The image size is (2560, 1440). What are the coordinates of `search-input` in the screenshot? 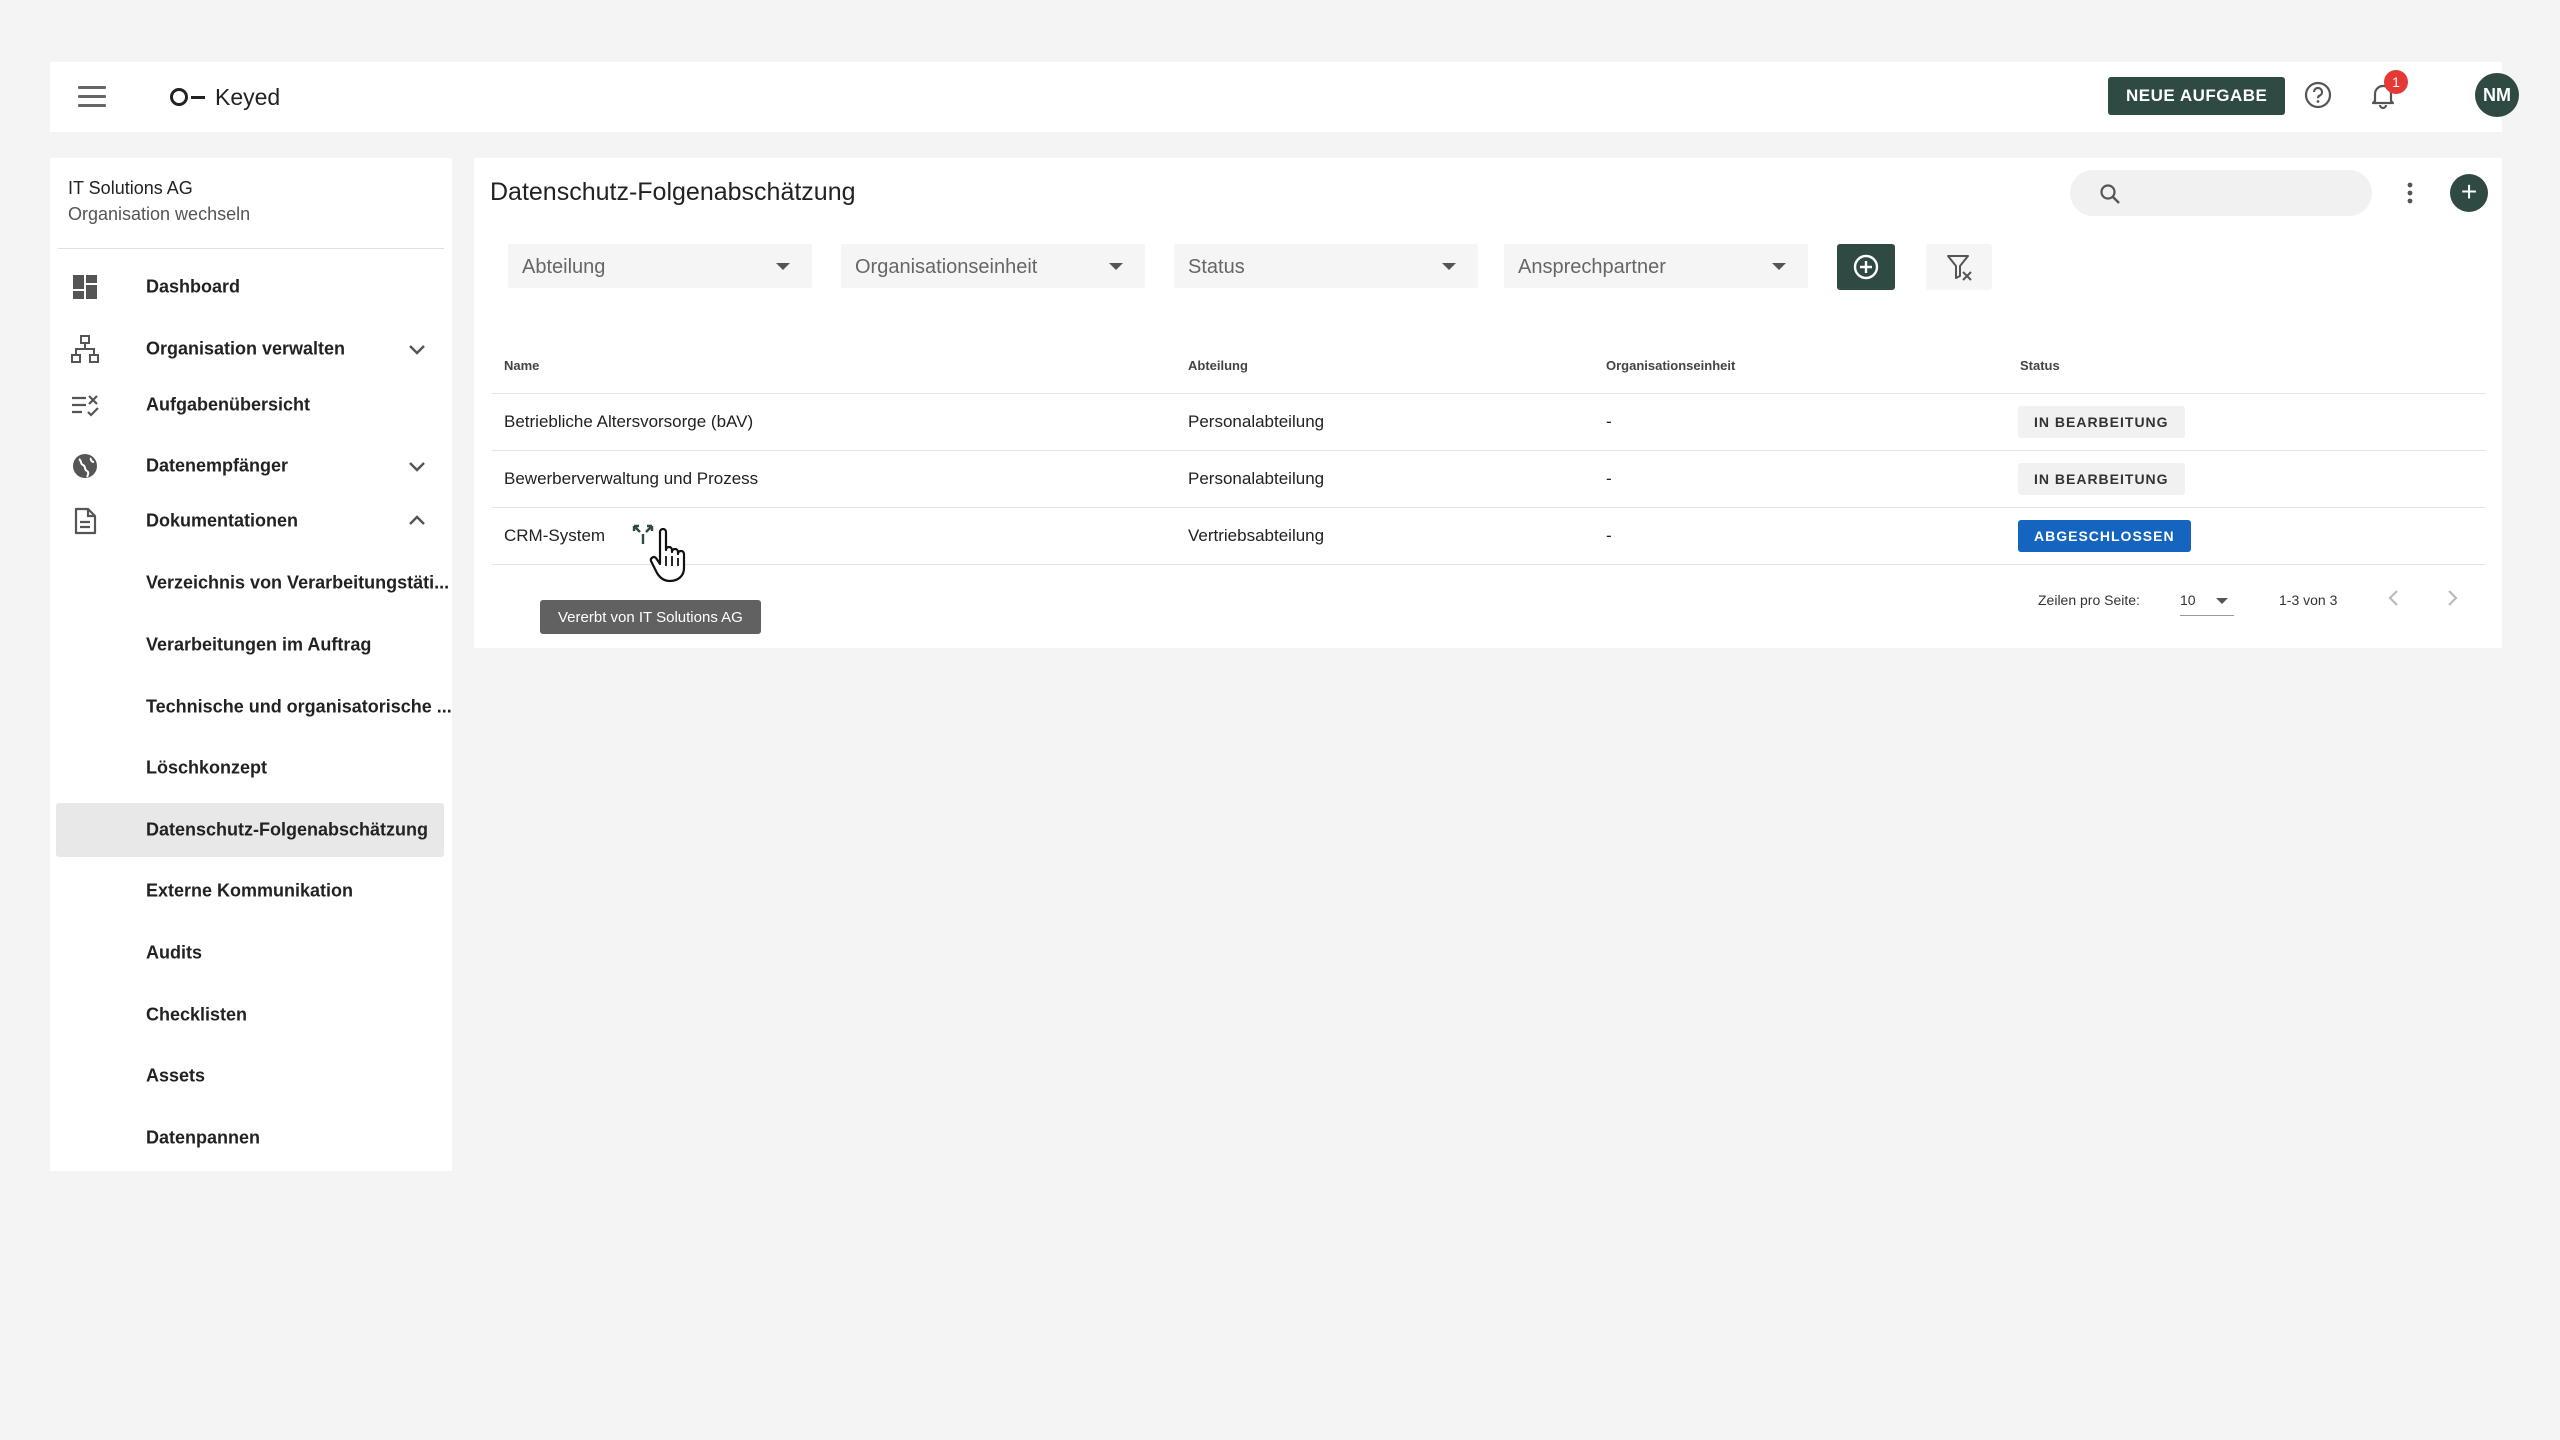 It's located at (2242, 193).